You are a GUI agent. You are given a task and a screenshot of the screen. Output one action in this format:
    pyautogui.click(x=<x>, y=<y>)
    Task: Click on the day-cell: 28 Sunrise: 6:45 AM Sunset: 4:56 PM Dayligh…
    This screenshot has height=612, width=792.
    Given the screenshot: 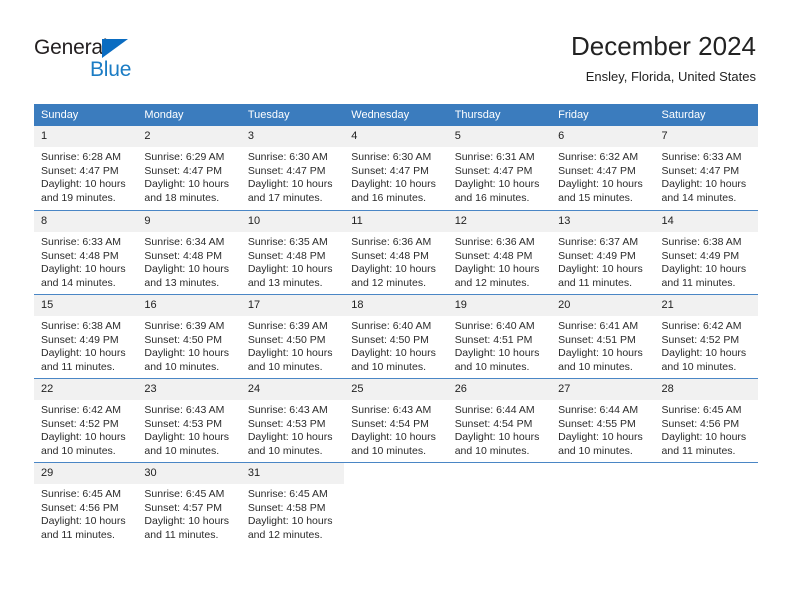 What is the action you would take?
    pyautogui.click(x=706, y=420)
    